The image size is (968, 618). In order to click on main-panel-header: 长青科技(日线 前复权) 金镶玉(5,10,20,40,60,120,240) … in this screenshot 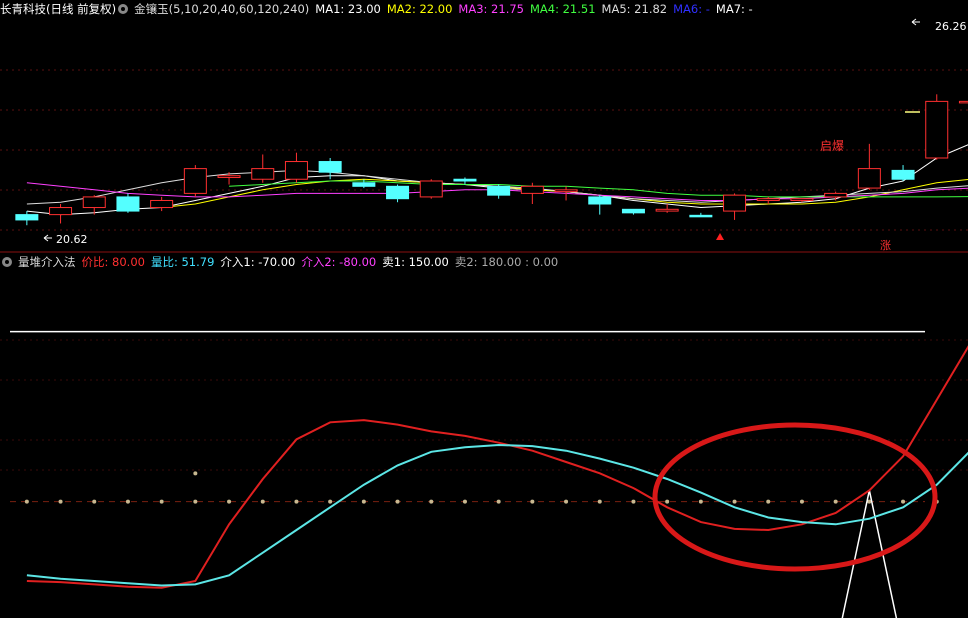, I will do `click(484, 9)`.